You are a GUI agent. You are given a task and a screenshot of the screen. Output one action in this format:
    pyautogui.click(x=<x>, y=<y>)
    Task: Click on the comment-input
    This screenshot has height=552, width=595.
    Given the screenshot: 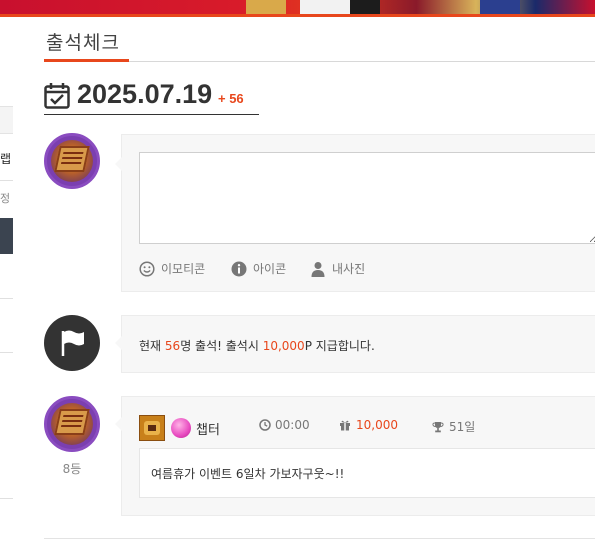 What is the action you would take?
    pyautogui.click(x=367, y=198)
    